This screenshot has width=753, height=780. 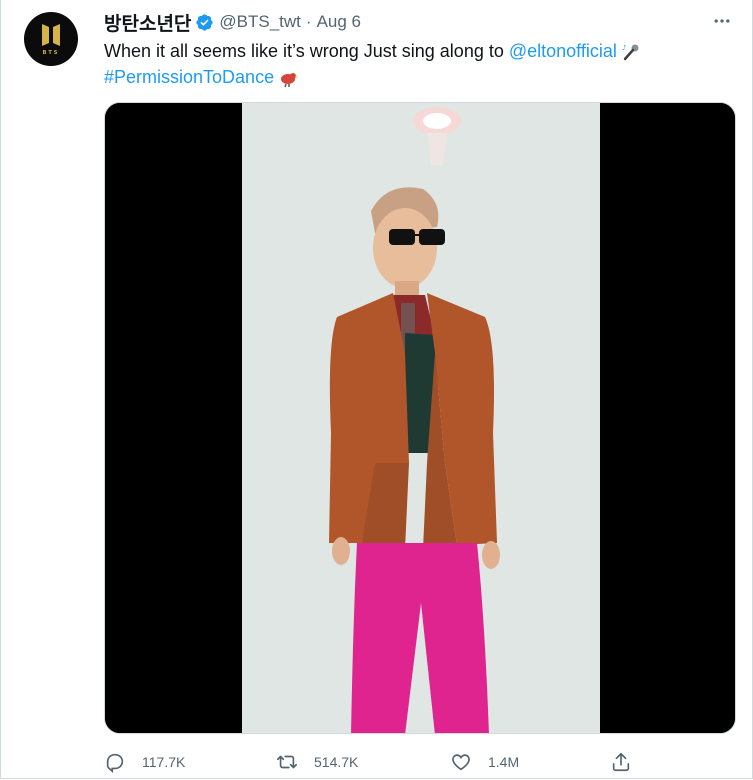 I want to click on share-button, so click(x=621, y=762).